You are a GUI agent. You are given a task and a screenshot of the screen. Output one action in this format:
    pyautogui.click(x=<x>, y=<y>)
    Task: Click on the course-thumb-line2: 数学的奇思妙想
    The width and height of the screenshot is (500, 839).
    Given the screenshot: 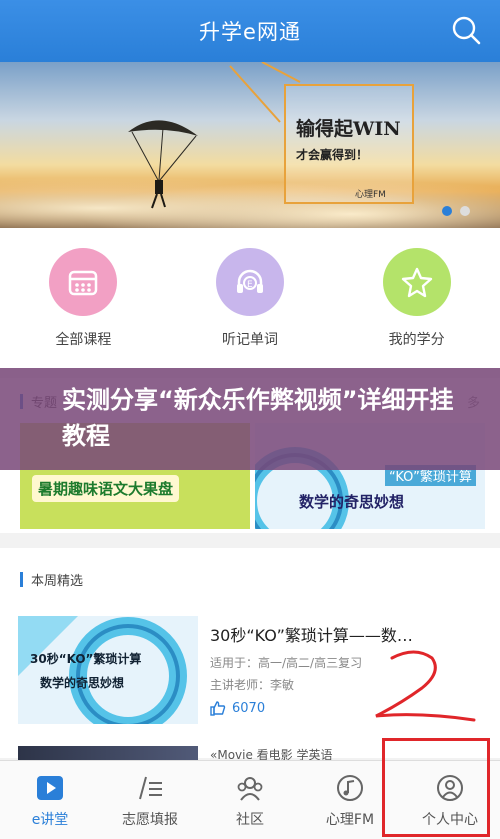 What is the action you would take?
    pyautogui.click(x=82, y=683)
    